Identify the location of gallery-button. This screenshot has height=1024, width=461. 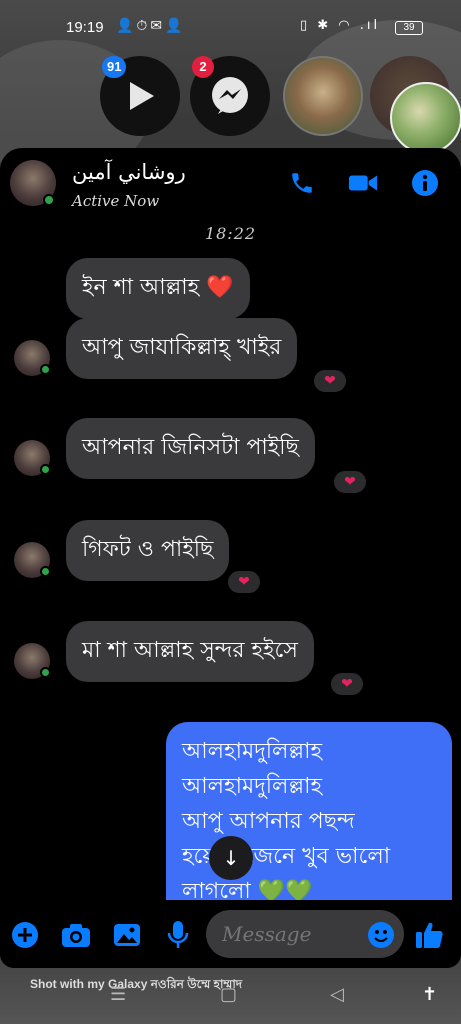
(127, 935).